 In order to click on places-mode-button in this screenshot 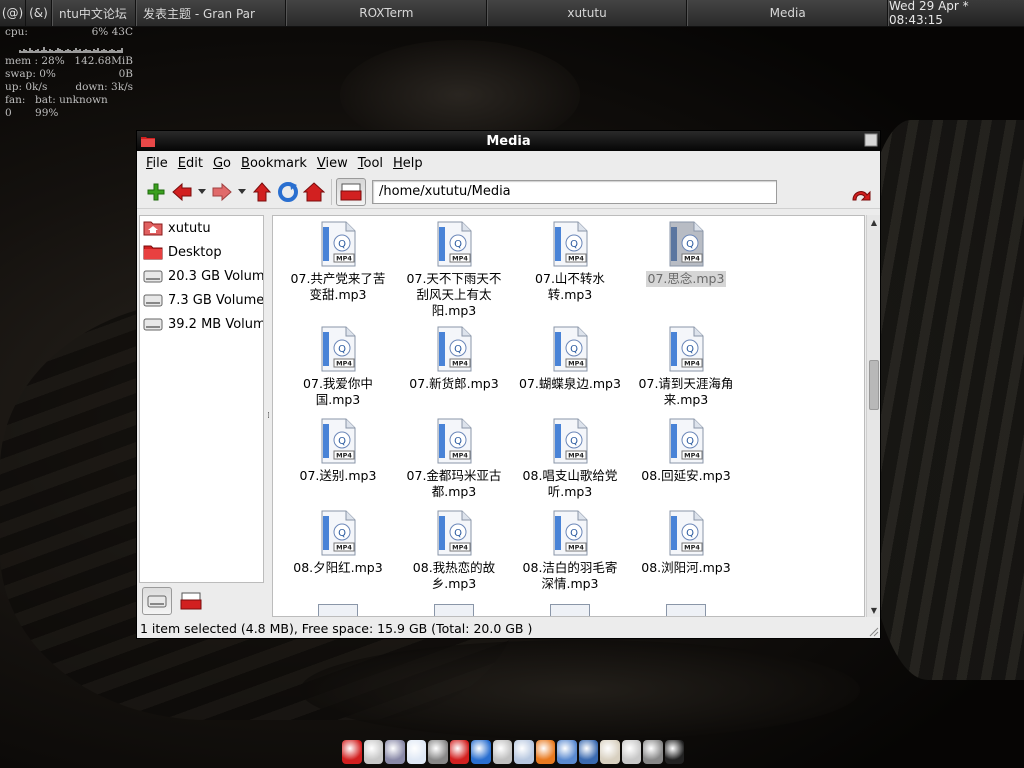, I will do `click(157, 601)`.